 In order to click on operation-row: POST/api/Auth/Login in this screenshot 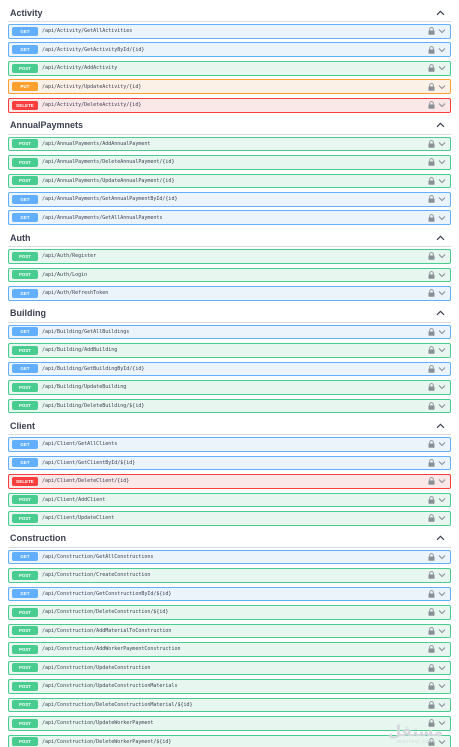, I will do `click(229, 275)`.